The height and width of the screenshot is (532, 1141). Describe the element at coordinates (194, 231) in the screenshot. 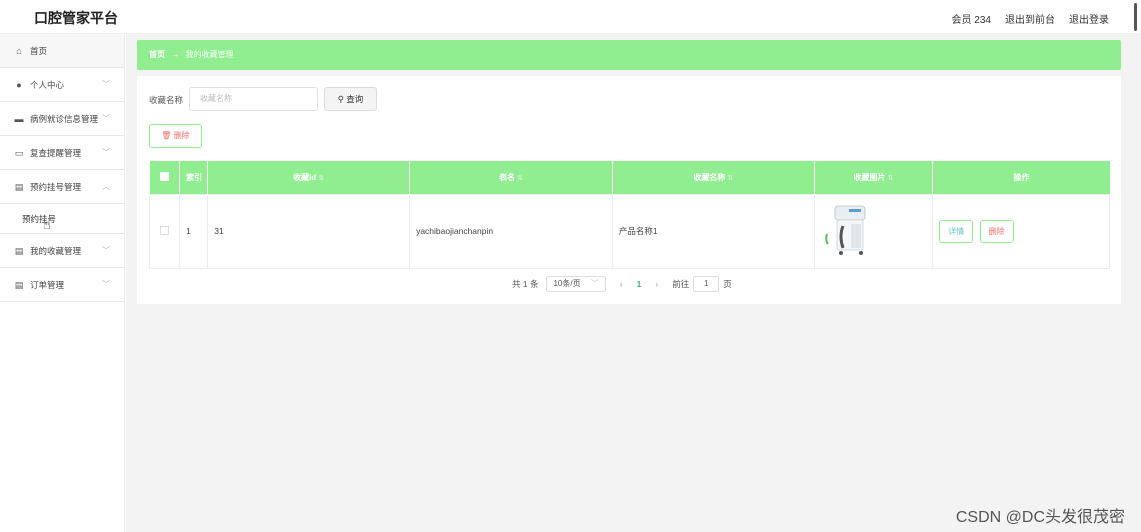

I see `row-index: 1` at that location.